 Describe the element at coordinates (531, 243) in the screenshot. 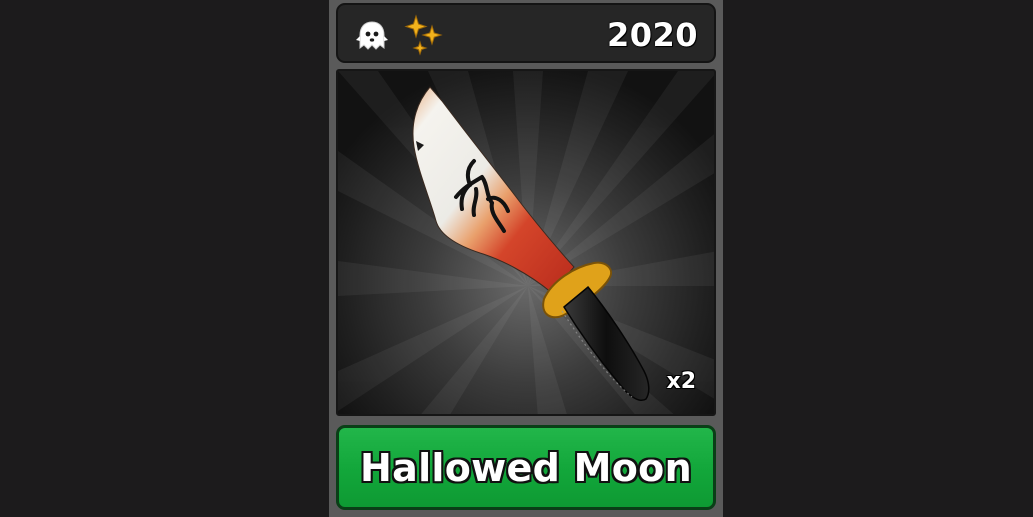

I see `knife-image` at that location.